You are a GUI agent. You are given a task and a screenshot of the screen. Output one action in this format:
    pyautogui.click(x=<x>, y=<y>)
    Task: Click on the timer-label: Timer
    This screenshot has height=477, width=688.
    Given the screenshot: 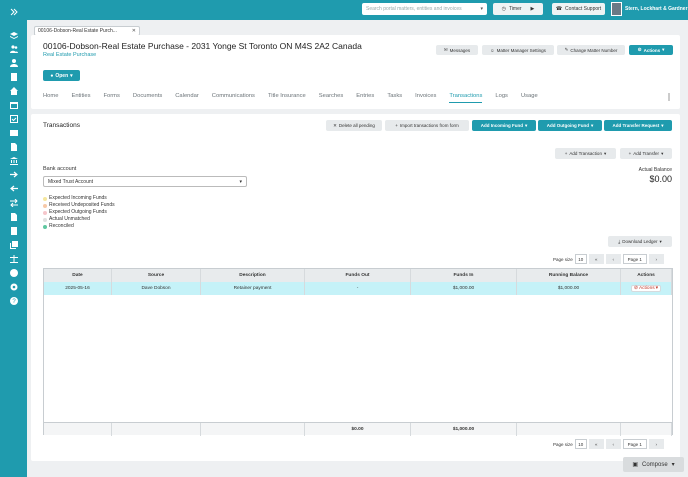 What is the action you would take?
    pyautogui.click(x=515, y=9)
    